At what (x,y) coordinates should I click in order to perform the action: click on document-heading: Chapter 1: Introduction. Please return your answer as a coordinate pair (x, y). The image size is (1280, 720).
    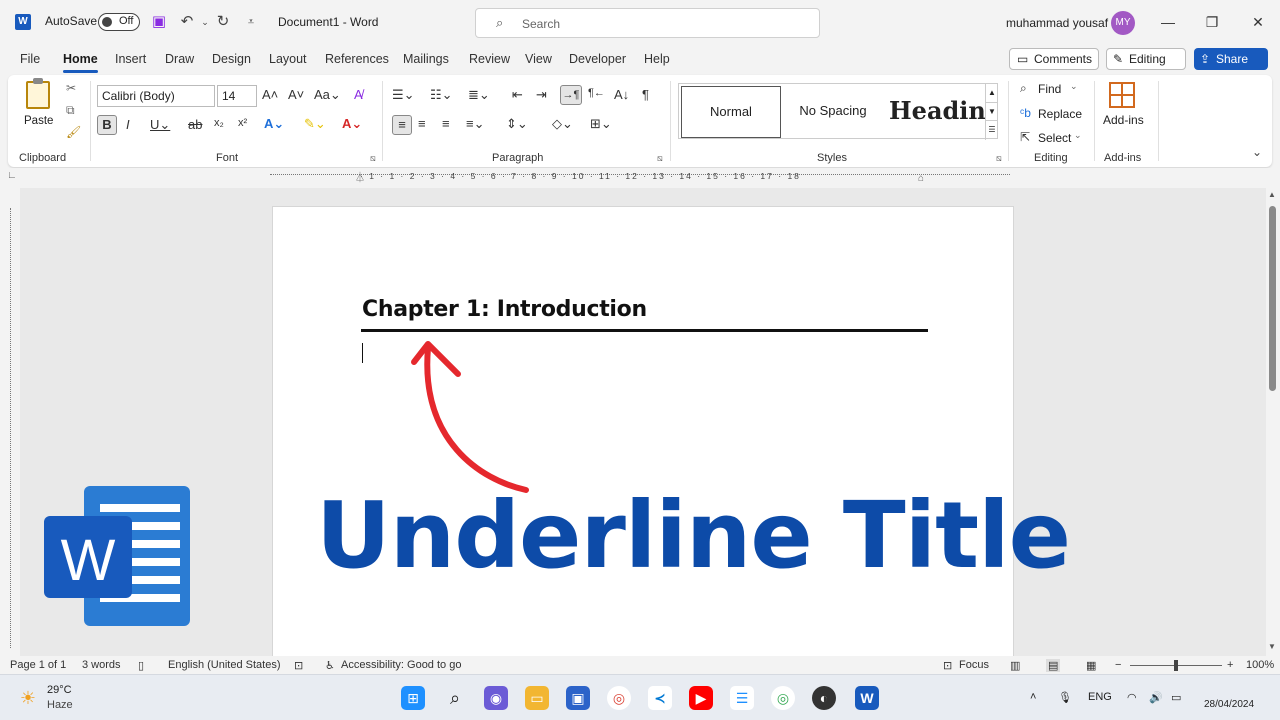
    Looking at the image, I should click on (504, 309).